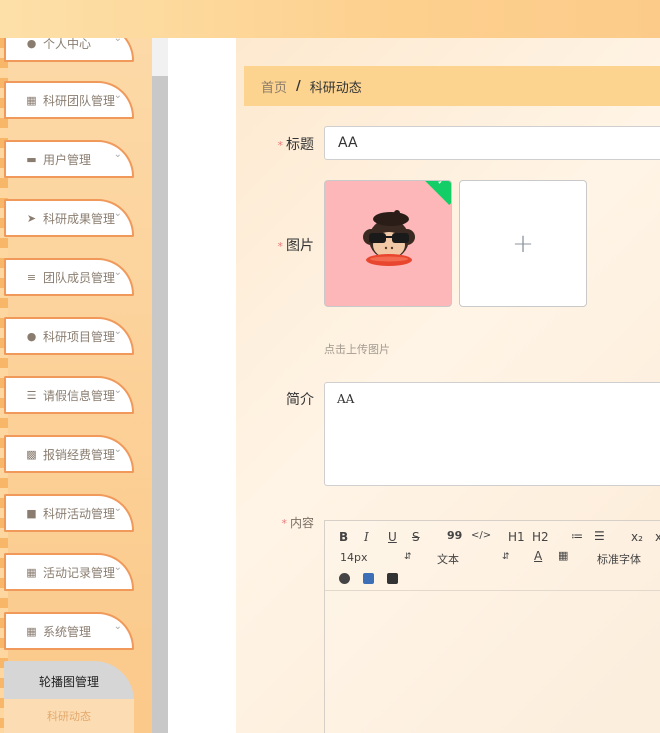  Describe the element at coordinates (31, 513) in the screenshot. I see `chat-icon: ■` at that location.